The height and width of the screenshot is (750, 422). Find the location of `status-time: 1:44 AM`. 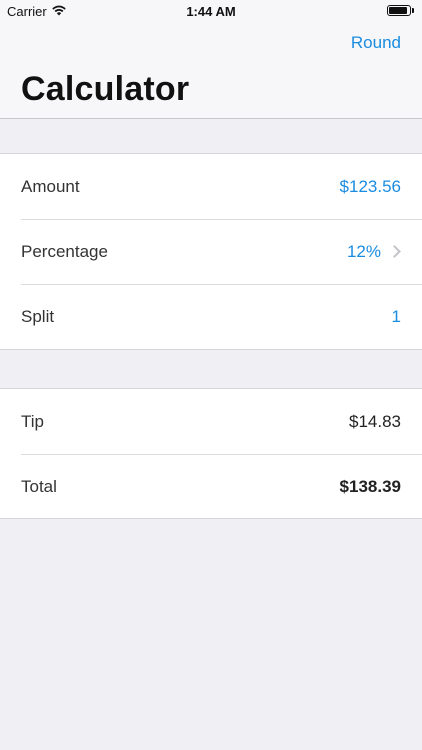

status-time: 1:44 AM is located at coordinates (211, 11).